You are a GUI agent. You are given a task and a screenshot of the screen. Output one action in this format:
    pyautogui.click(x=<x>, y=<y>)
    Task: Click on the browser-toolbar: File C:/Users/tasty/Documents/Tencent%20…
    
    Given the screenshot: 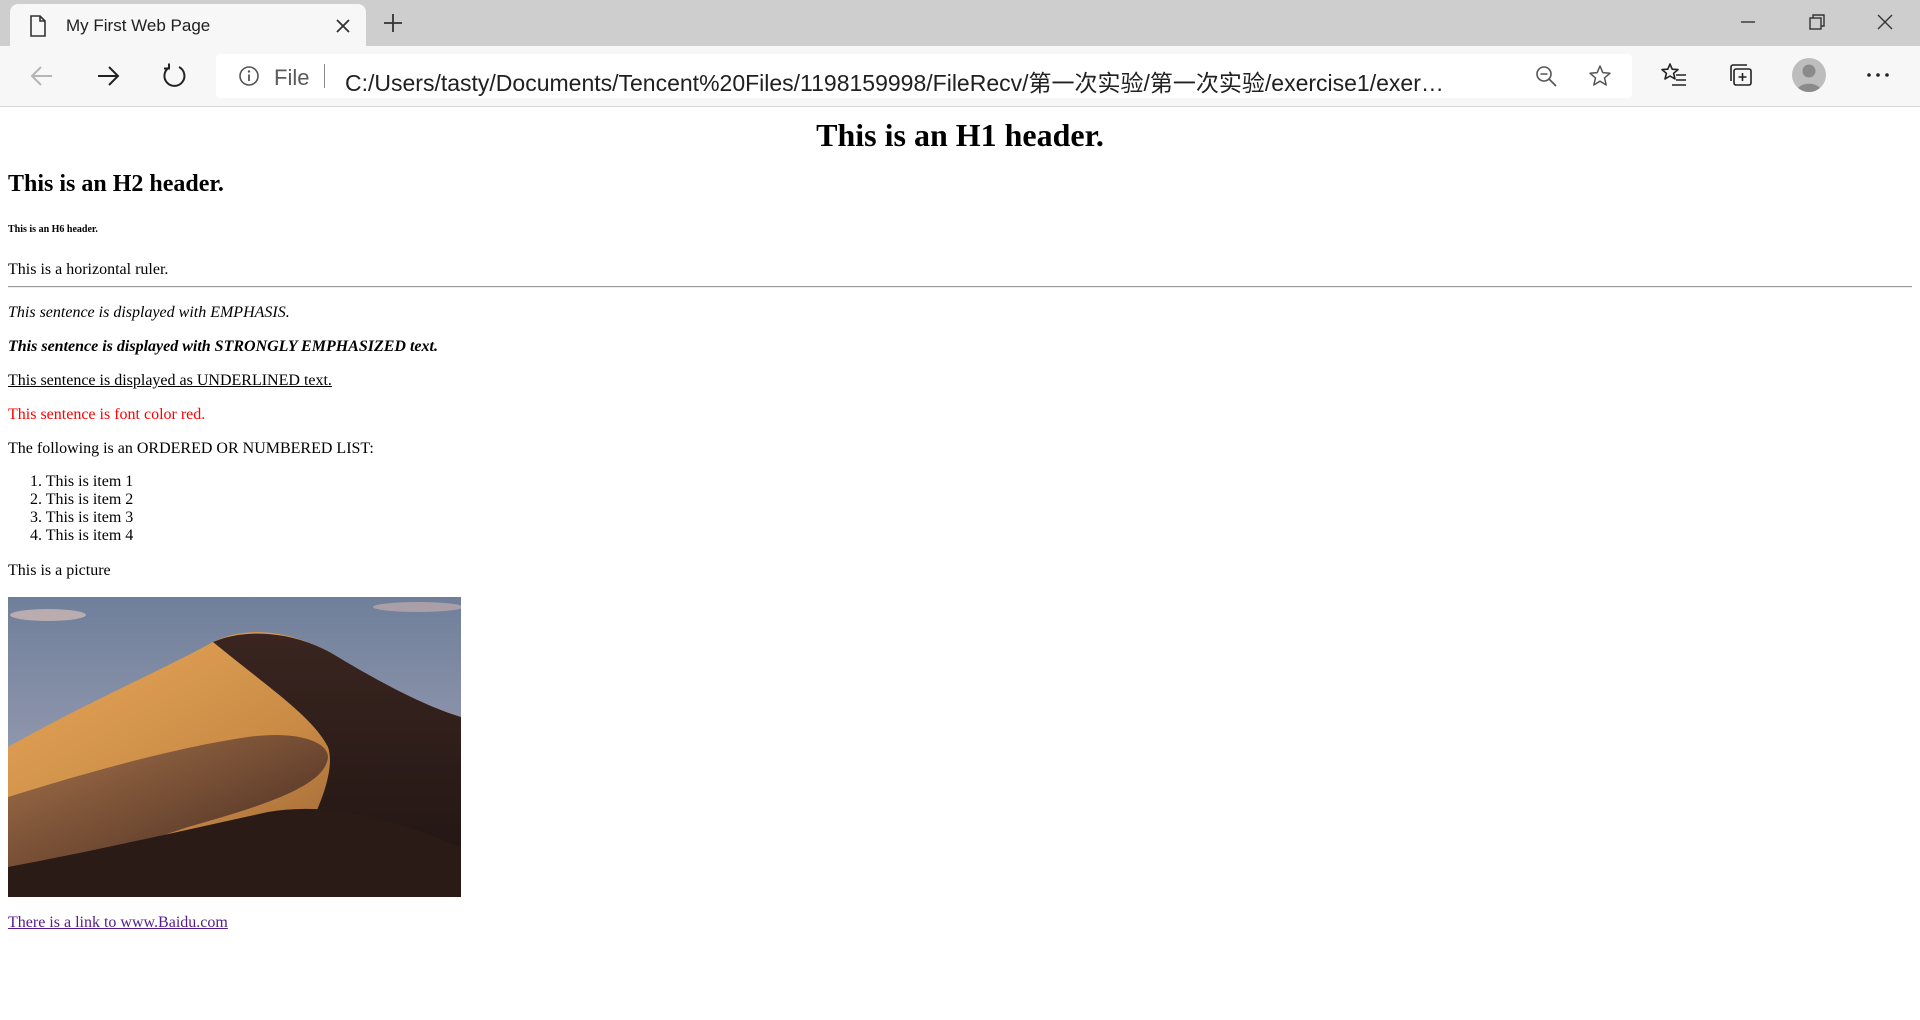 What is the action you would take?
    pyautogui.click(x=960, y=76)
    